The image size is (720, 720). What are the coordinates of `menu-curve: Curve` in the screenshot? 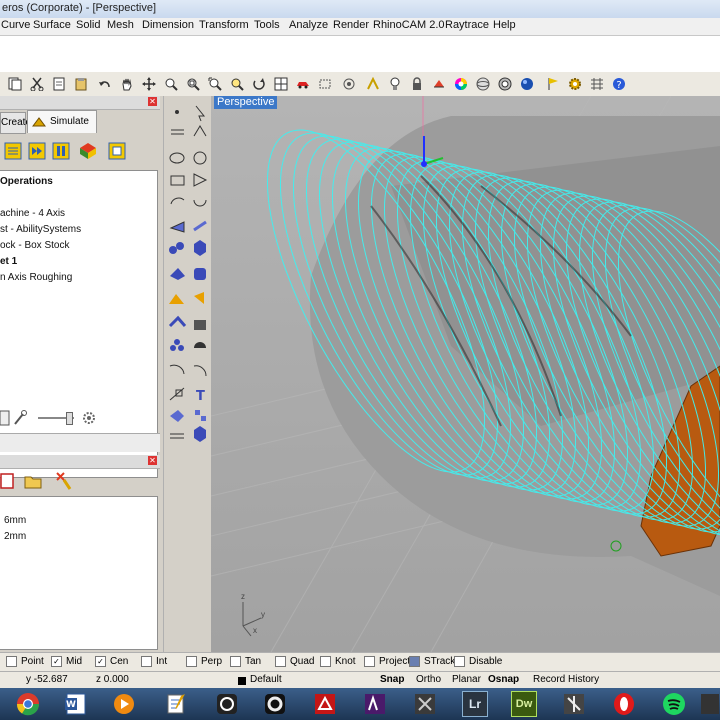 It's located at (15, 25).